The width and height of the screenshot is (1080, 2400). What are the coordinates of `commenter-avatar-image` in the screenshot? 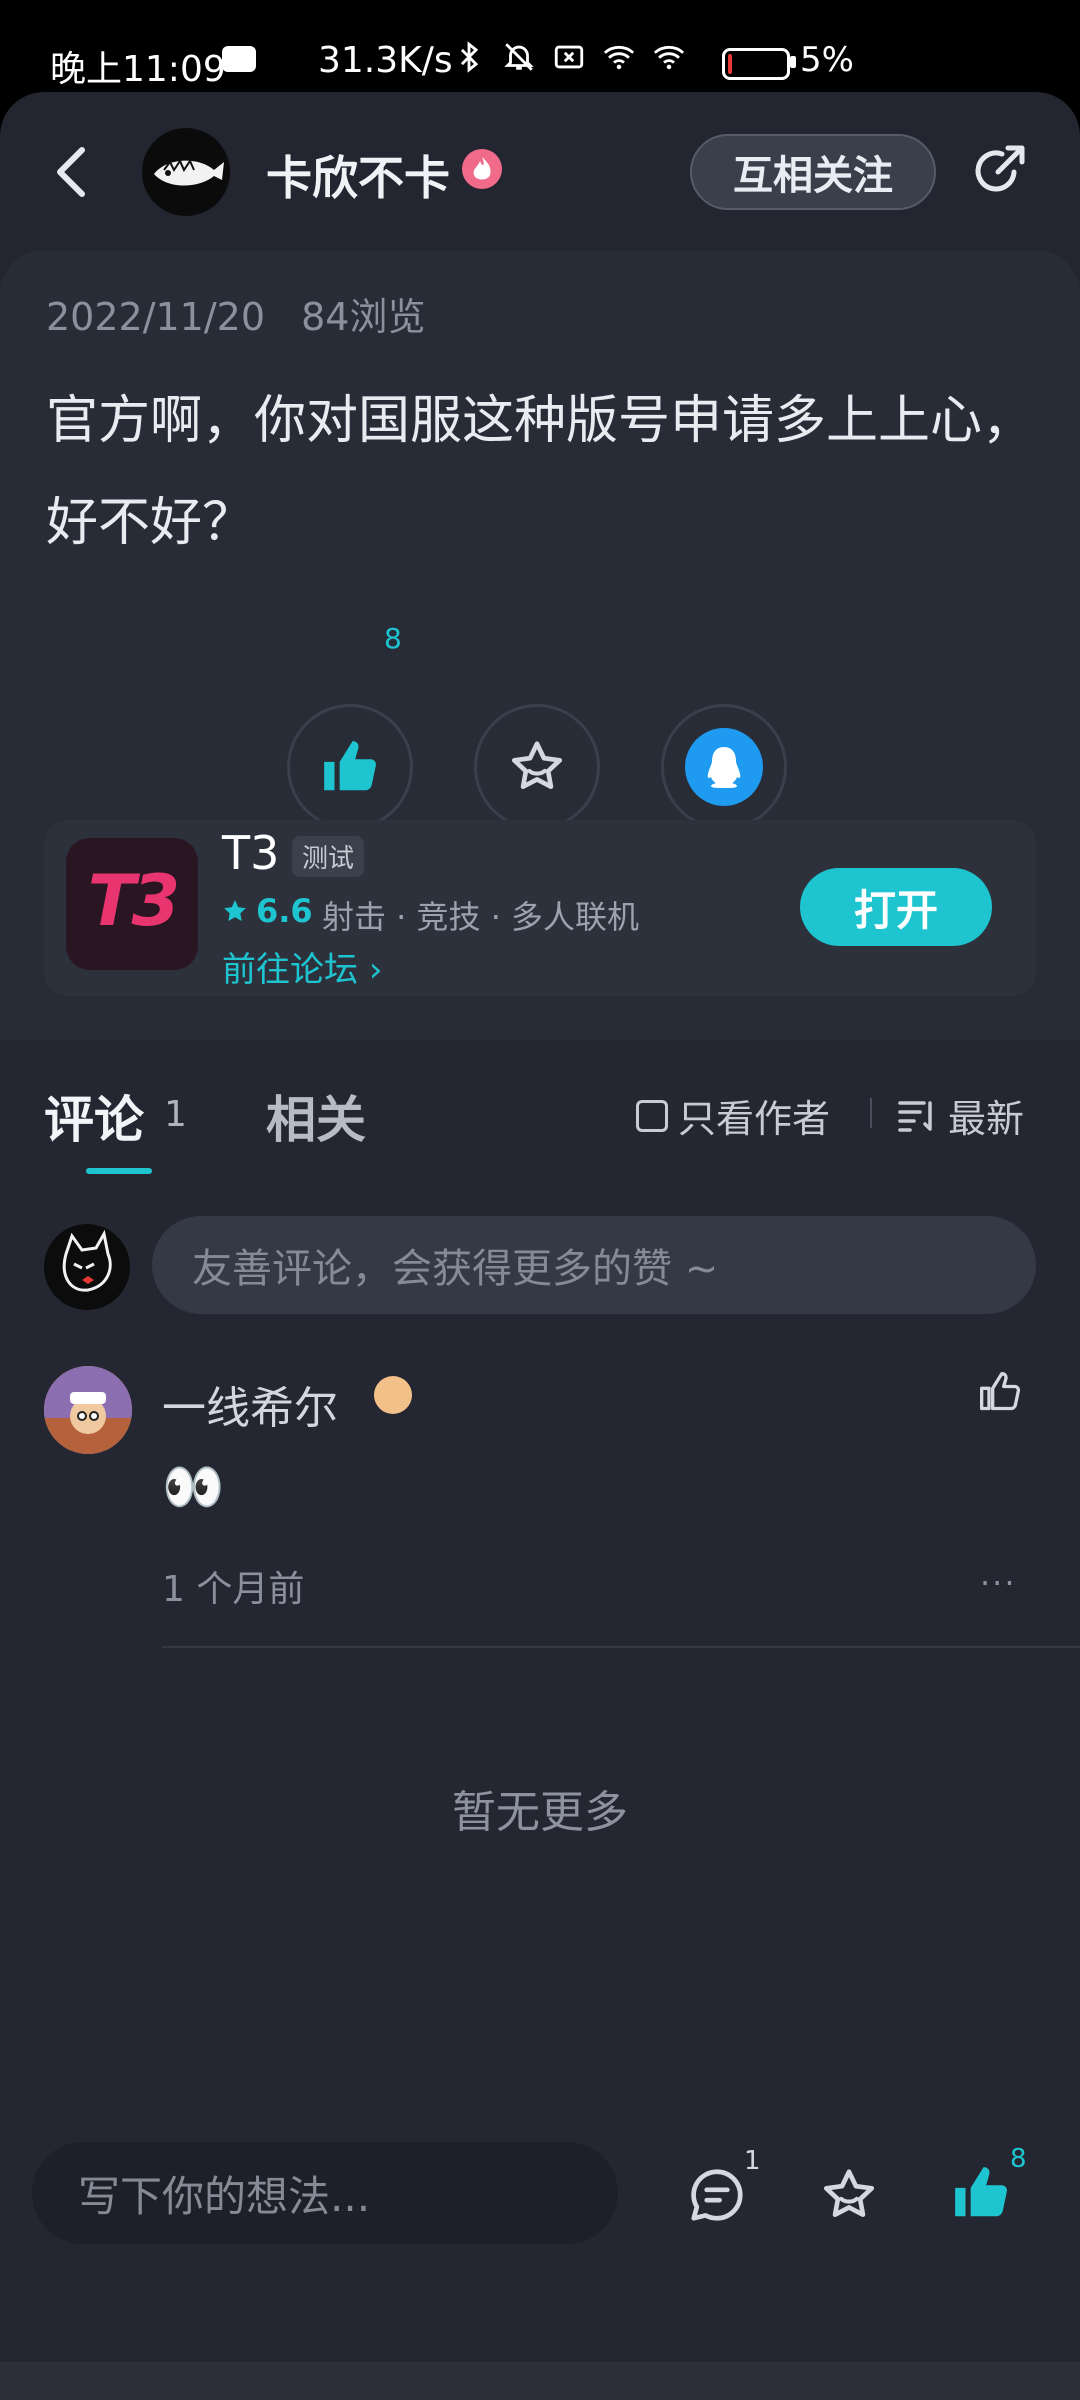 It's located at (88, 1410).